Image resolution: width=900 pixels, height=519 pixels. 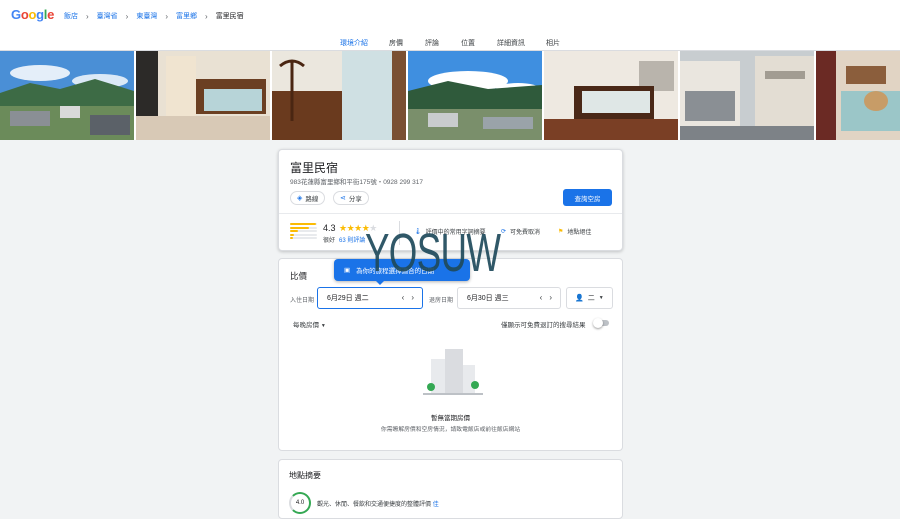 I want to click on no-prices-subtitle: 你需瞭解房價和空房情況，請致電飯店或前往飯店網站, so click(x=450, y=430).